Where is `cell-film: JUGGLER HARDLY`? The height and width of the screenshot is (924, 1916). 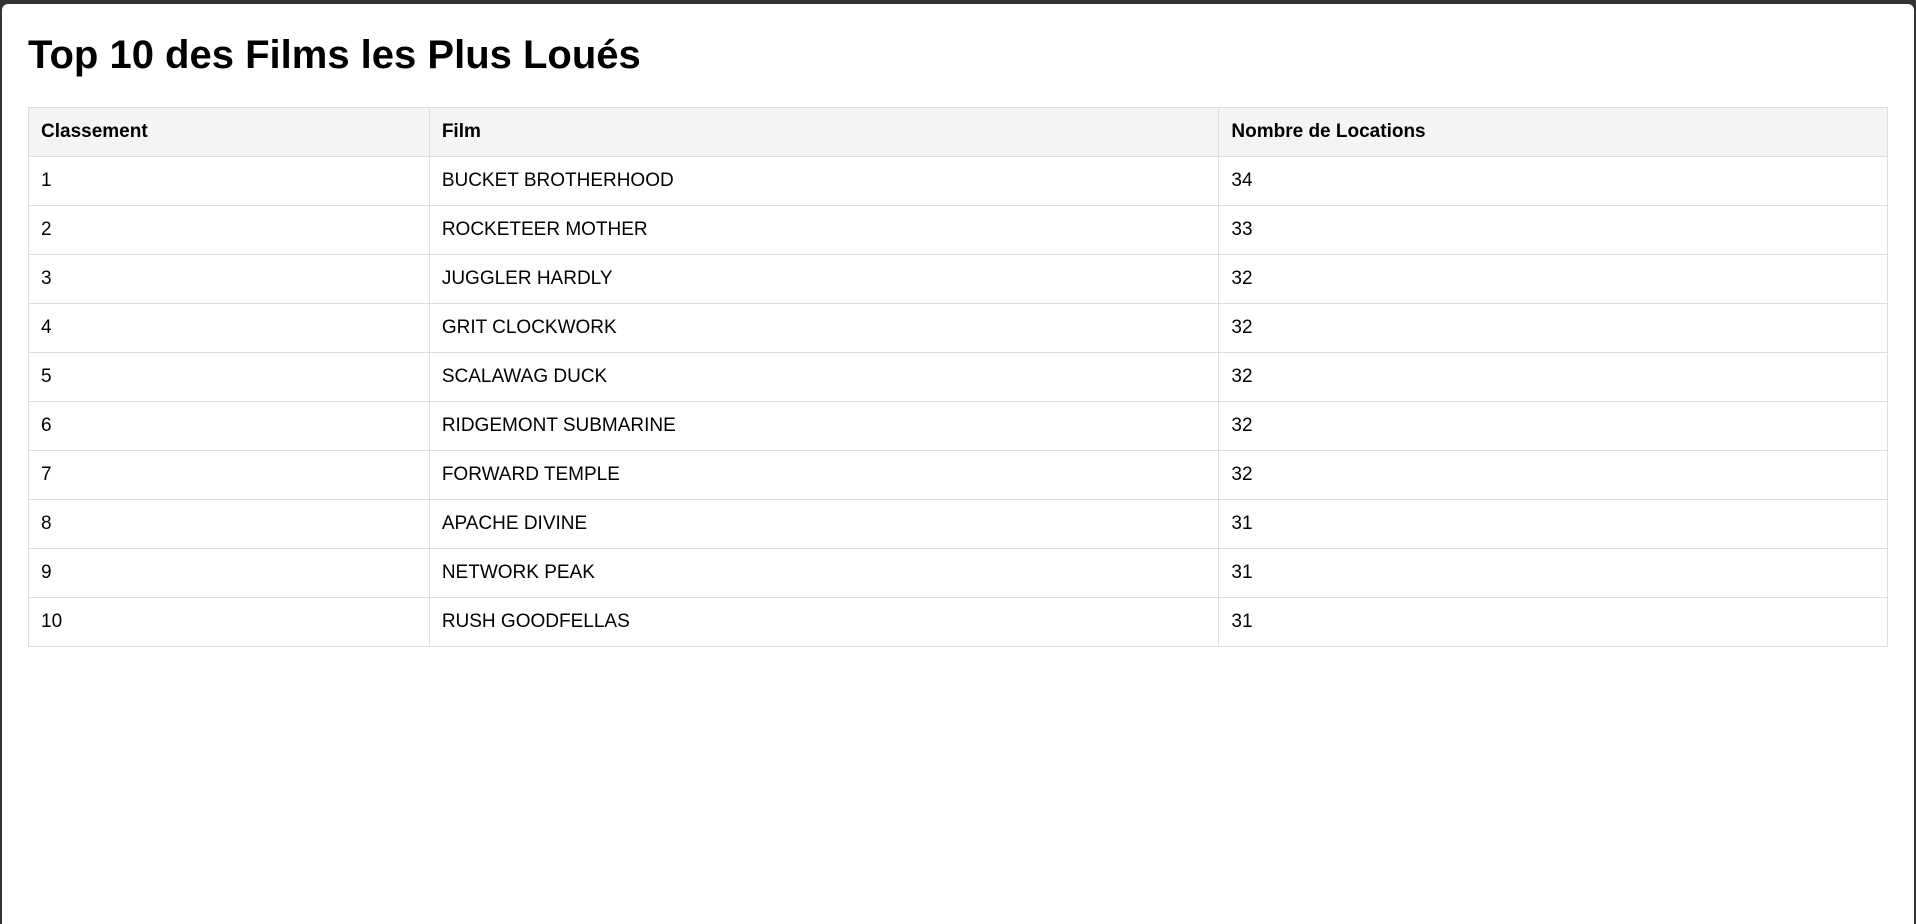 cell-film: JUGGLER HARDLY is located at coordinates (824, 279).